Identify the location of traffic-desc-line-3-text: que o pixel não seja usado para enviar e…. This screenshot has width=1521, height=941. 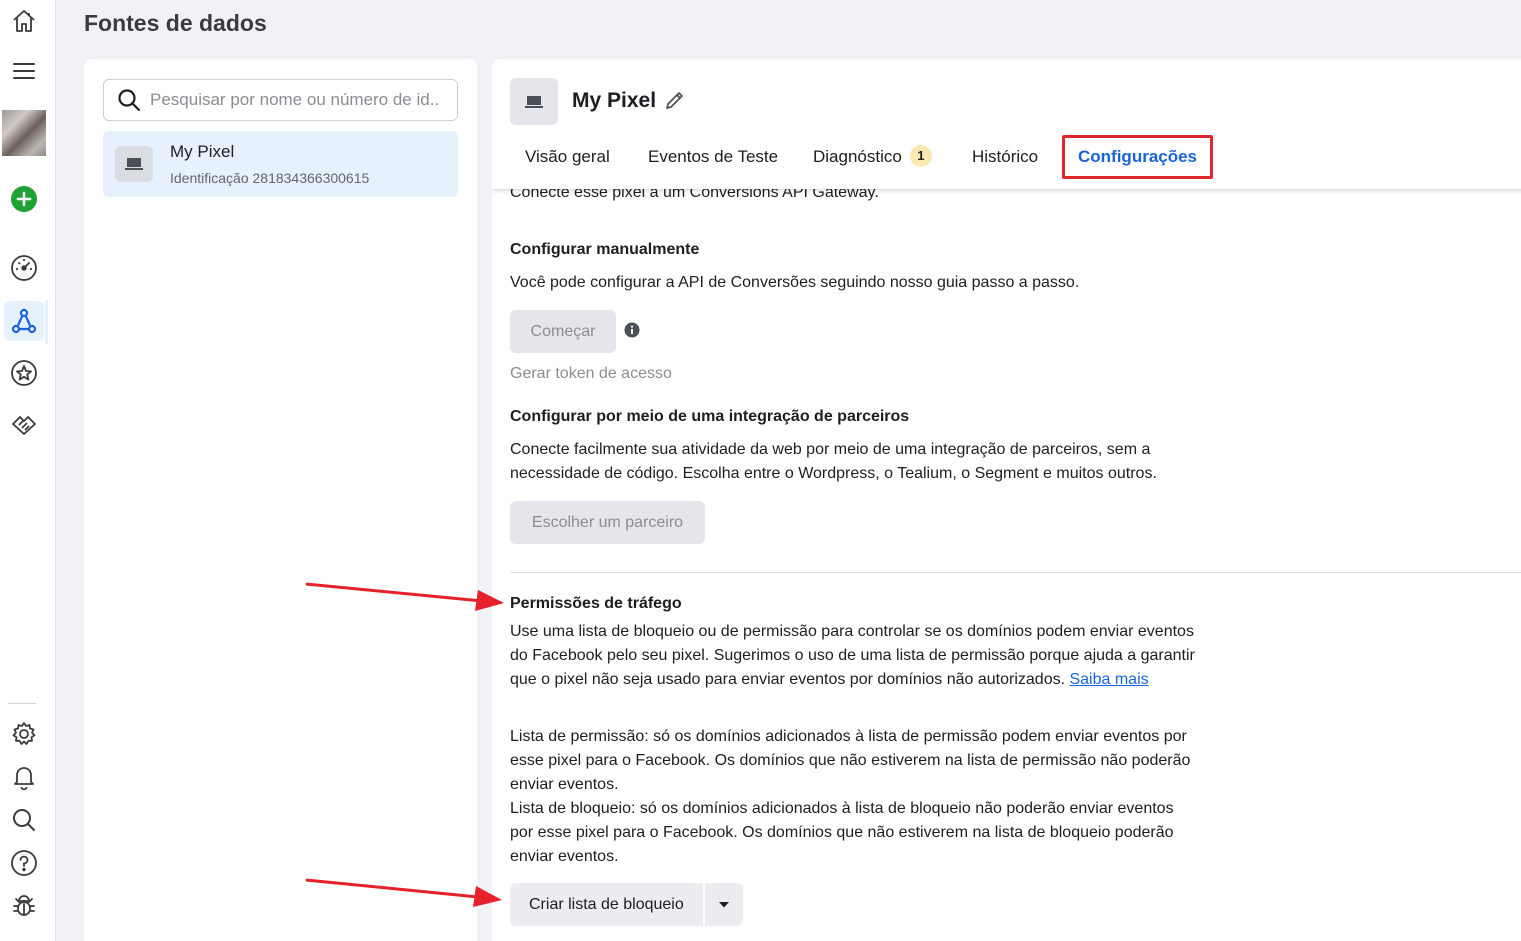
(788, 679).